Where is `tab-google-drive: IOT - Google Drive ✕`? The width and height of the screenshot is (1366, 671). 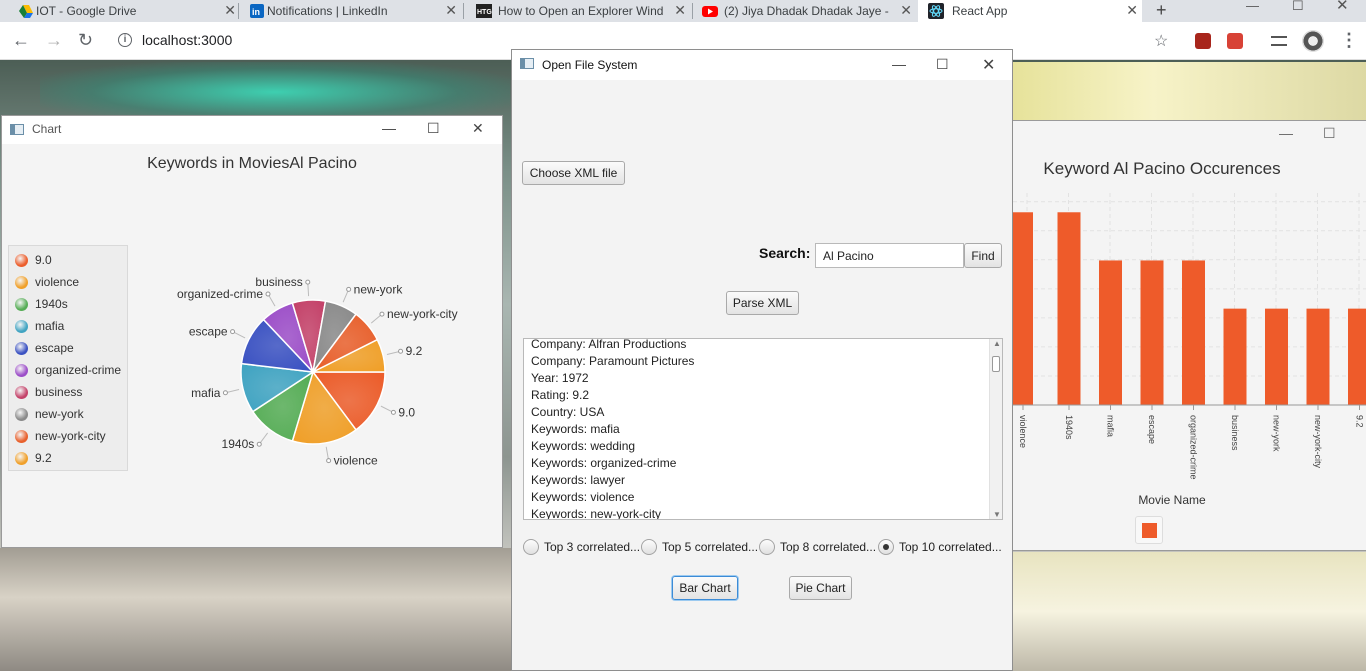 tab-google-drive: IOT - Google Drive ✕ is located at coordinates (129, 11).